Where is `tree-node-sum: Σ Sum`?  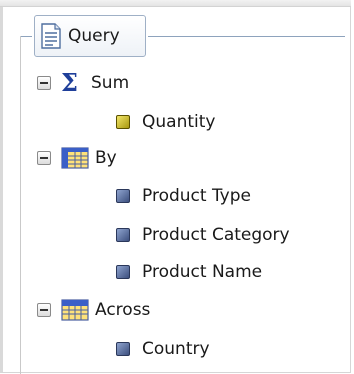
tree-node-sum: Σ Sum is located at coordinates (83, 83).